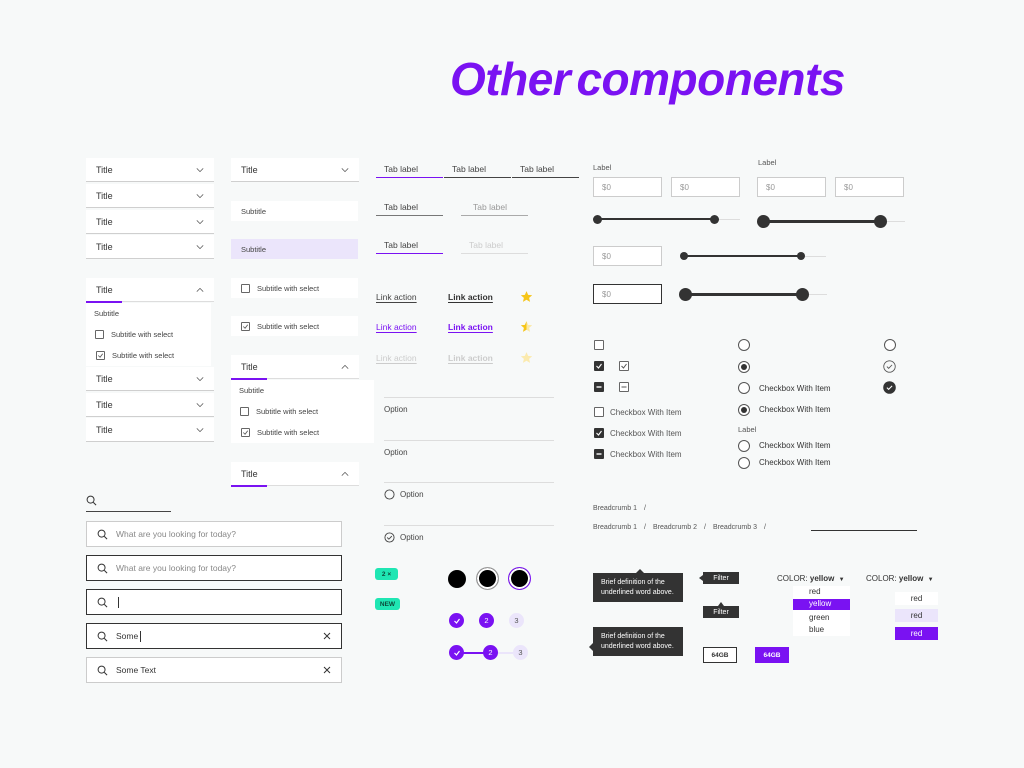  I want to click on dropdown-option: blue, so click(821, 629).